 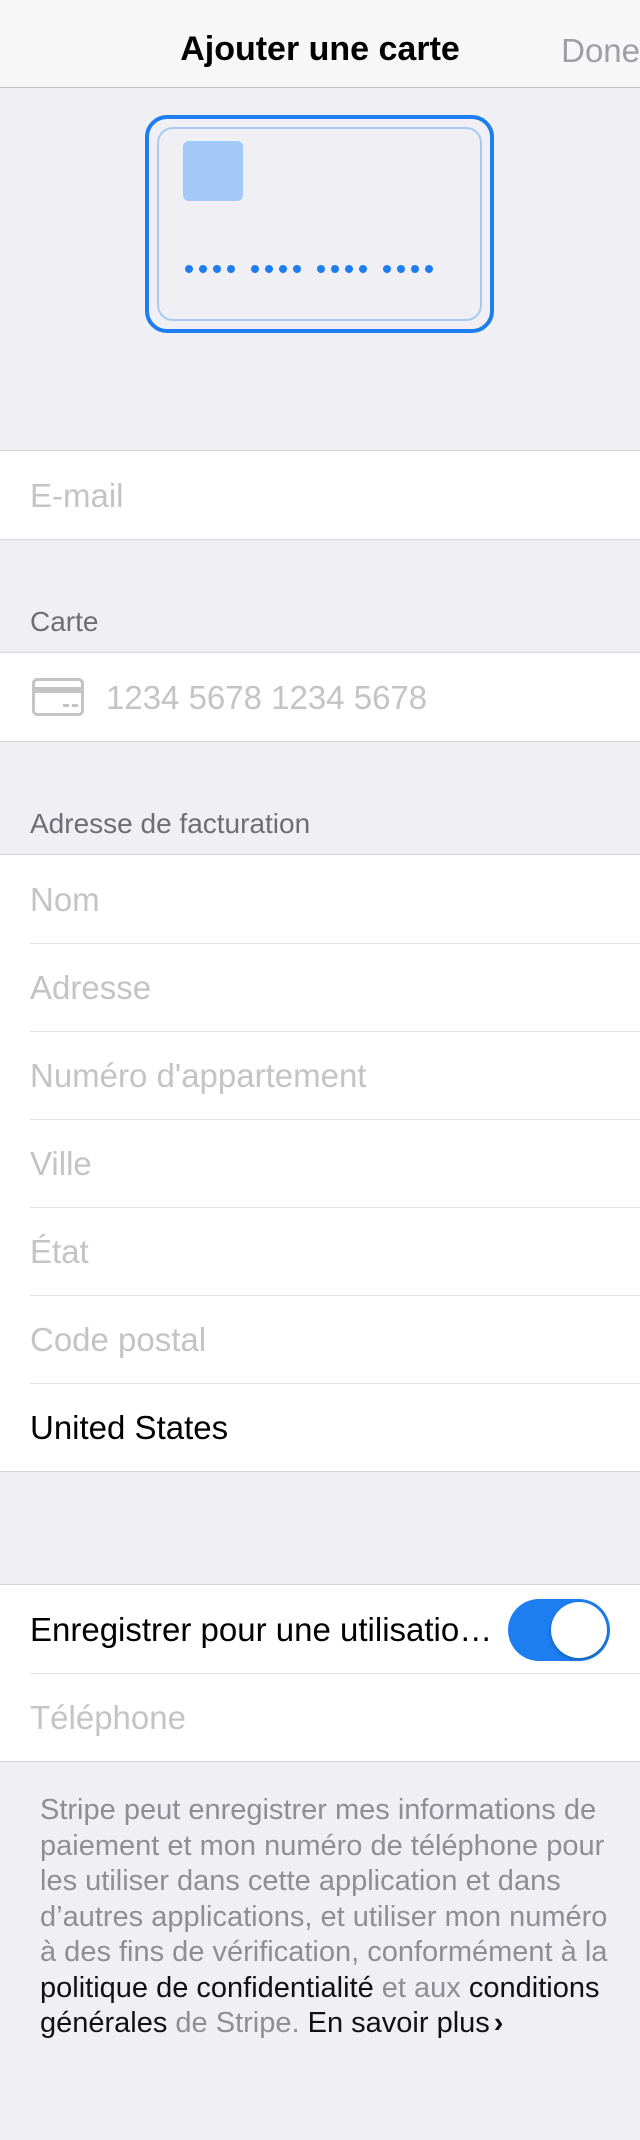 I want to click on credit-card-icon, so click(x=58, y=697).